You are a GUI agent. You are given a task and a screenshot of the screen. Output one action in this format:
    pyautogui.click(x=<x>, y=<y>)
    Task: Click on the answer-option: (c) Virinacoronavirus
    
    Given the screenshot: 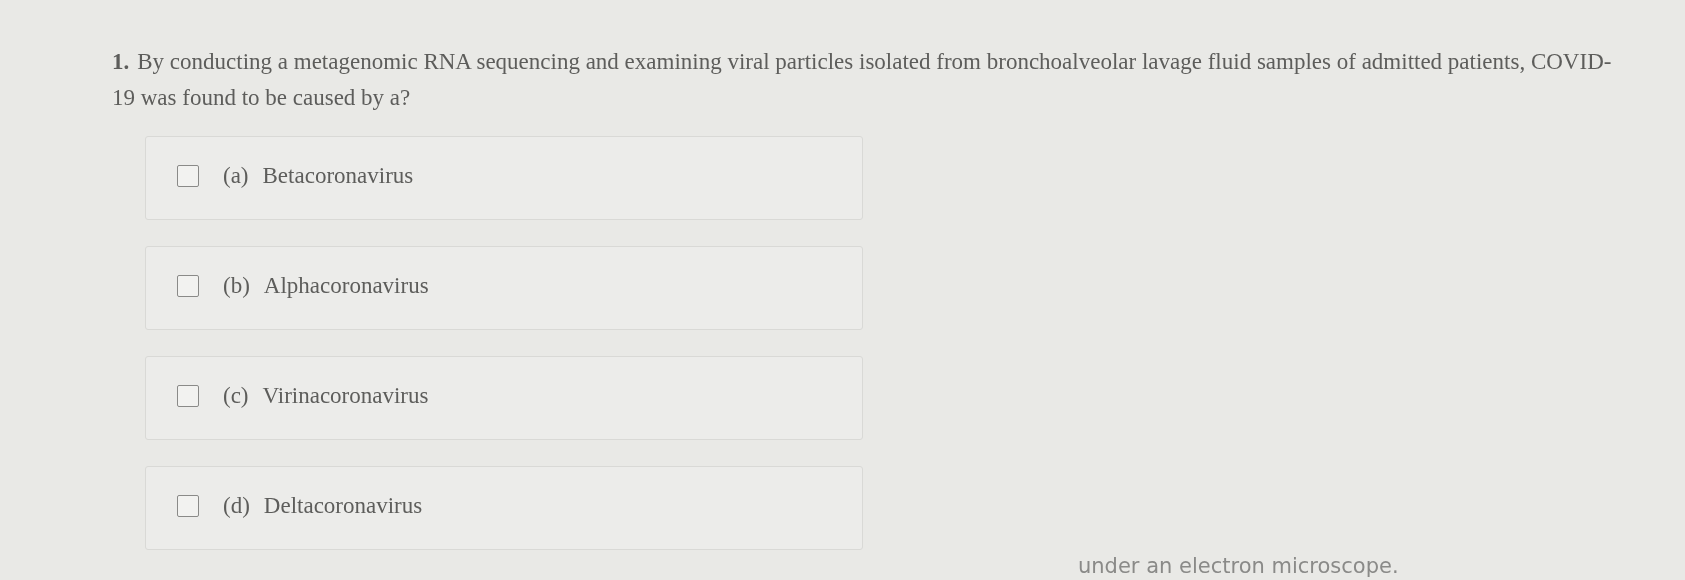 What is the action you would take?
    pyautogui.click(x=504, y=398)
    